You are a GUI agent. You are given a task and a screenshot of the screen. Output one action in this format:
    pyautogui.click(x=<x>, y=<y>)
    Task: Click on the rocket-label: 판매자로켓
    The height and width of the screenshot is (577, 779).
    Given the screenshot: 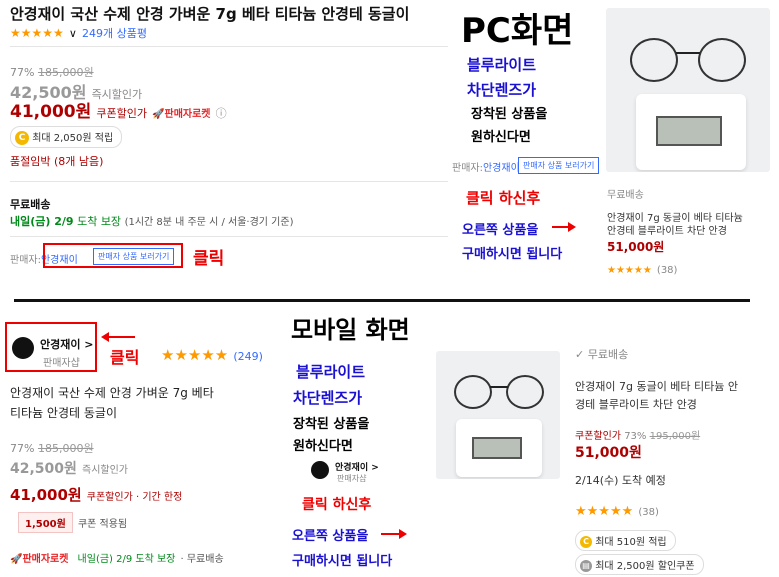 What is the action you would take?
    pyautogui.click(x=187, y=114)
    